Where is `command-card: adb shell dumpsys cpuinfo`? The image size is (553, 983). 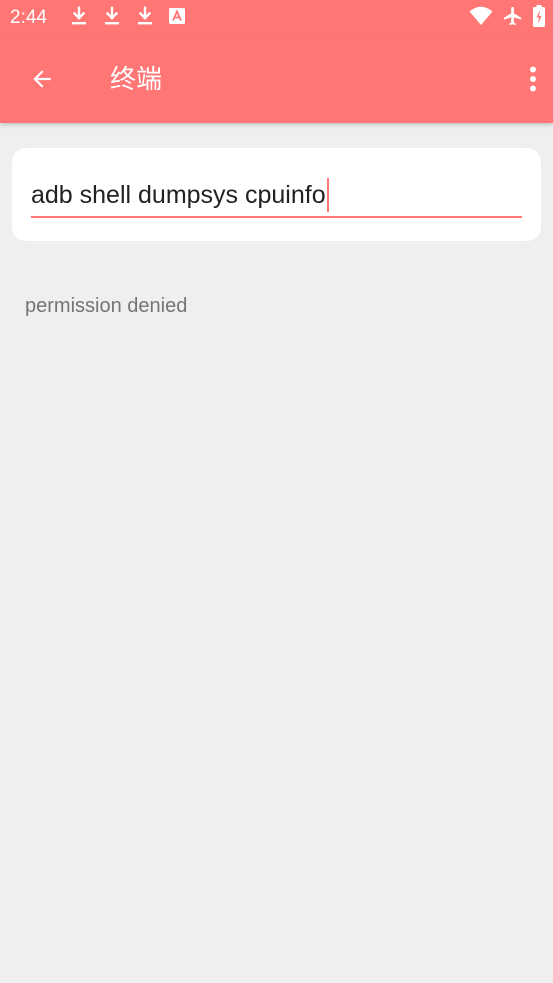 command-card: adb shell dumpsys cpuinfo is located at coordinates (276, 194).